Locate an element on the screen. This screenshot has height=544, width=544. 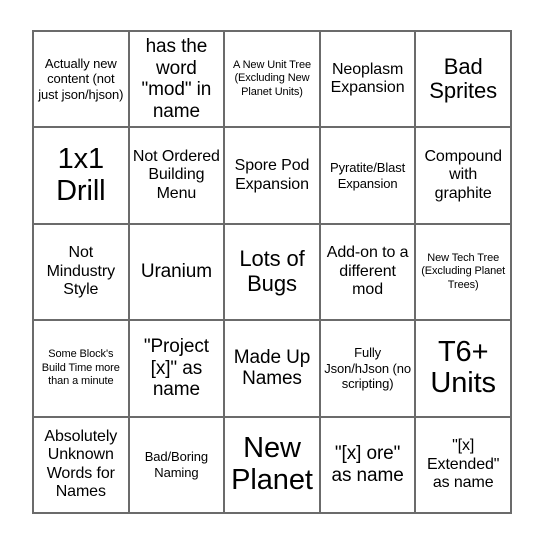
bingo-cell-r5c5: "[x] Extended" as name is located at coordinates (464, 465).